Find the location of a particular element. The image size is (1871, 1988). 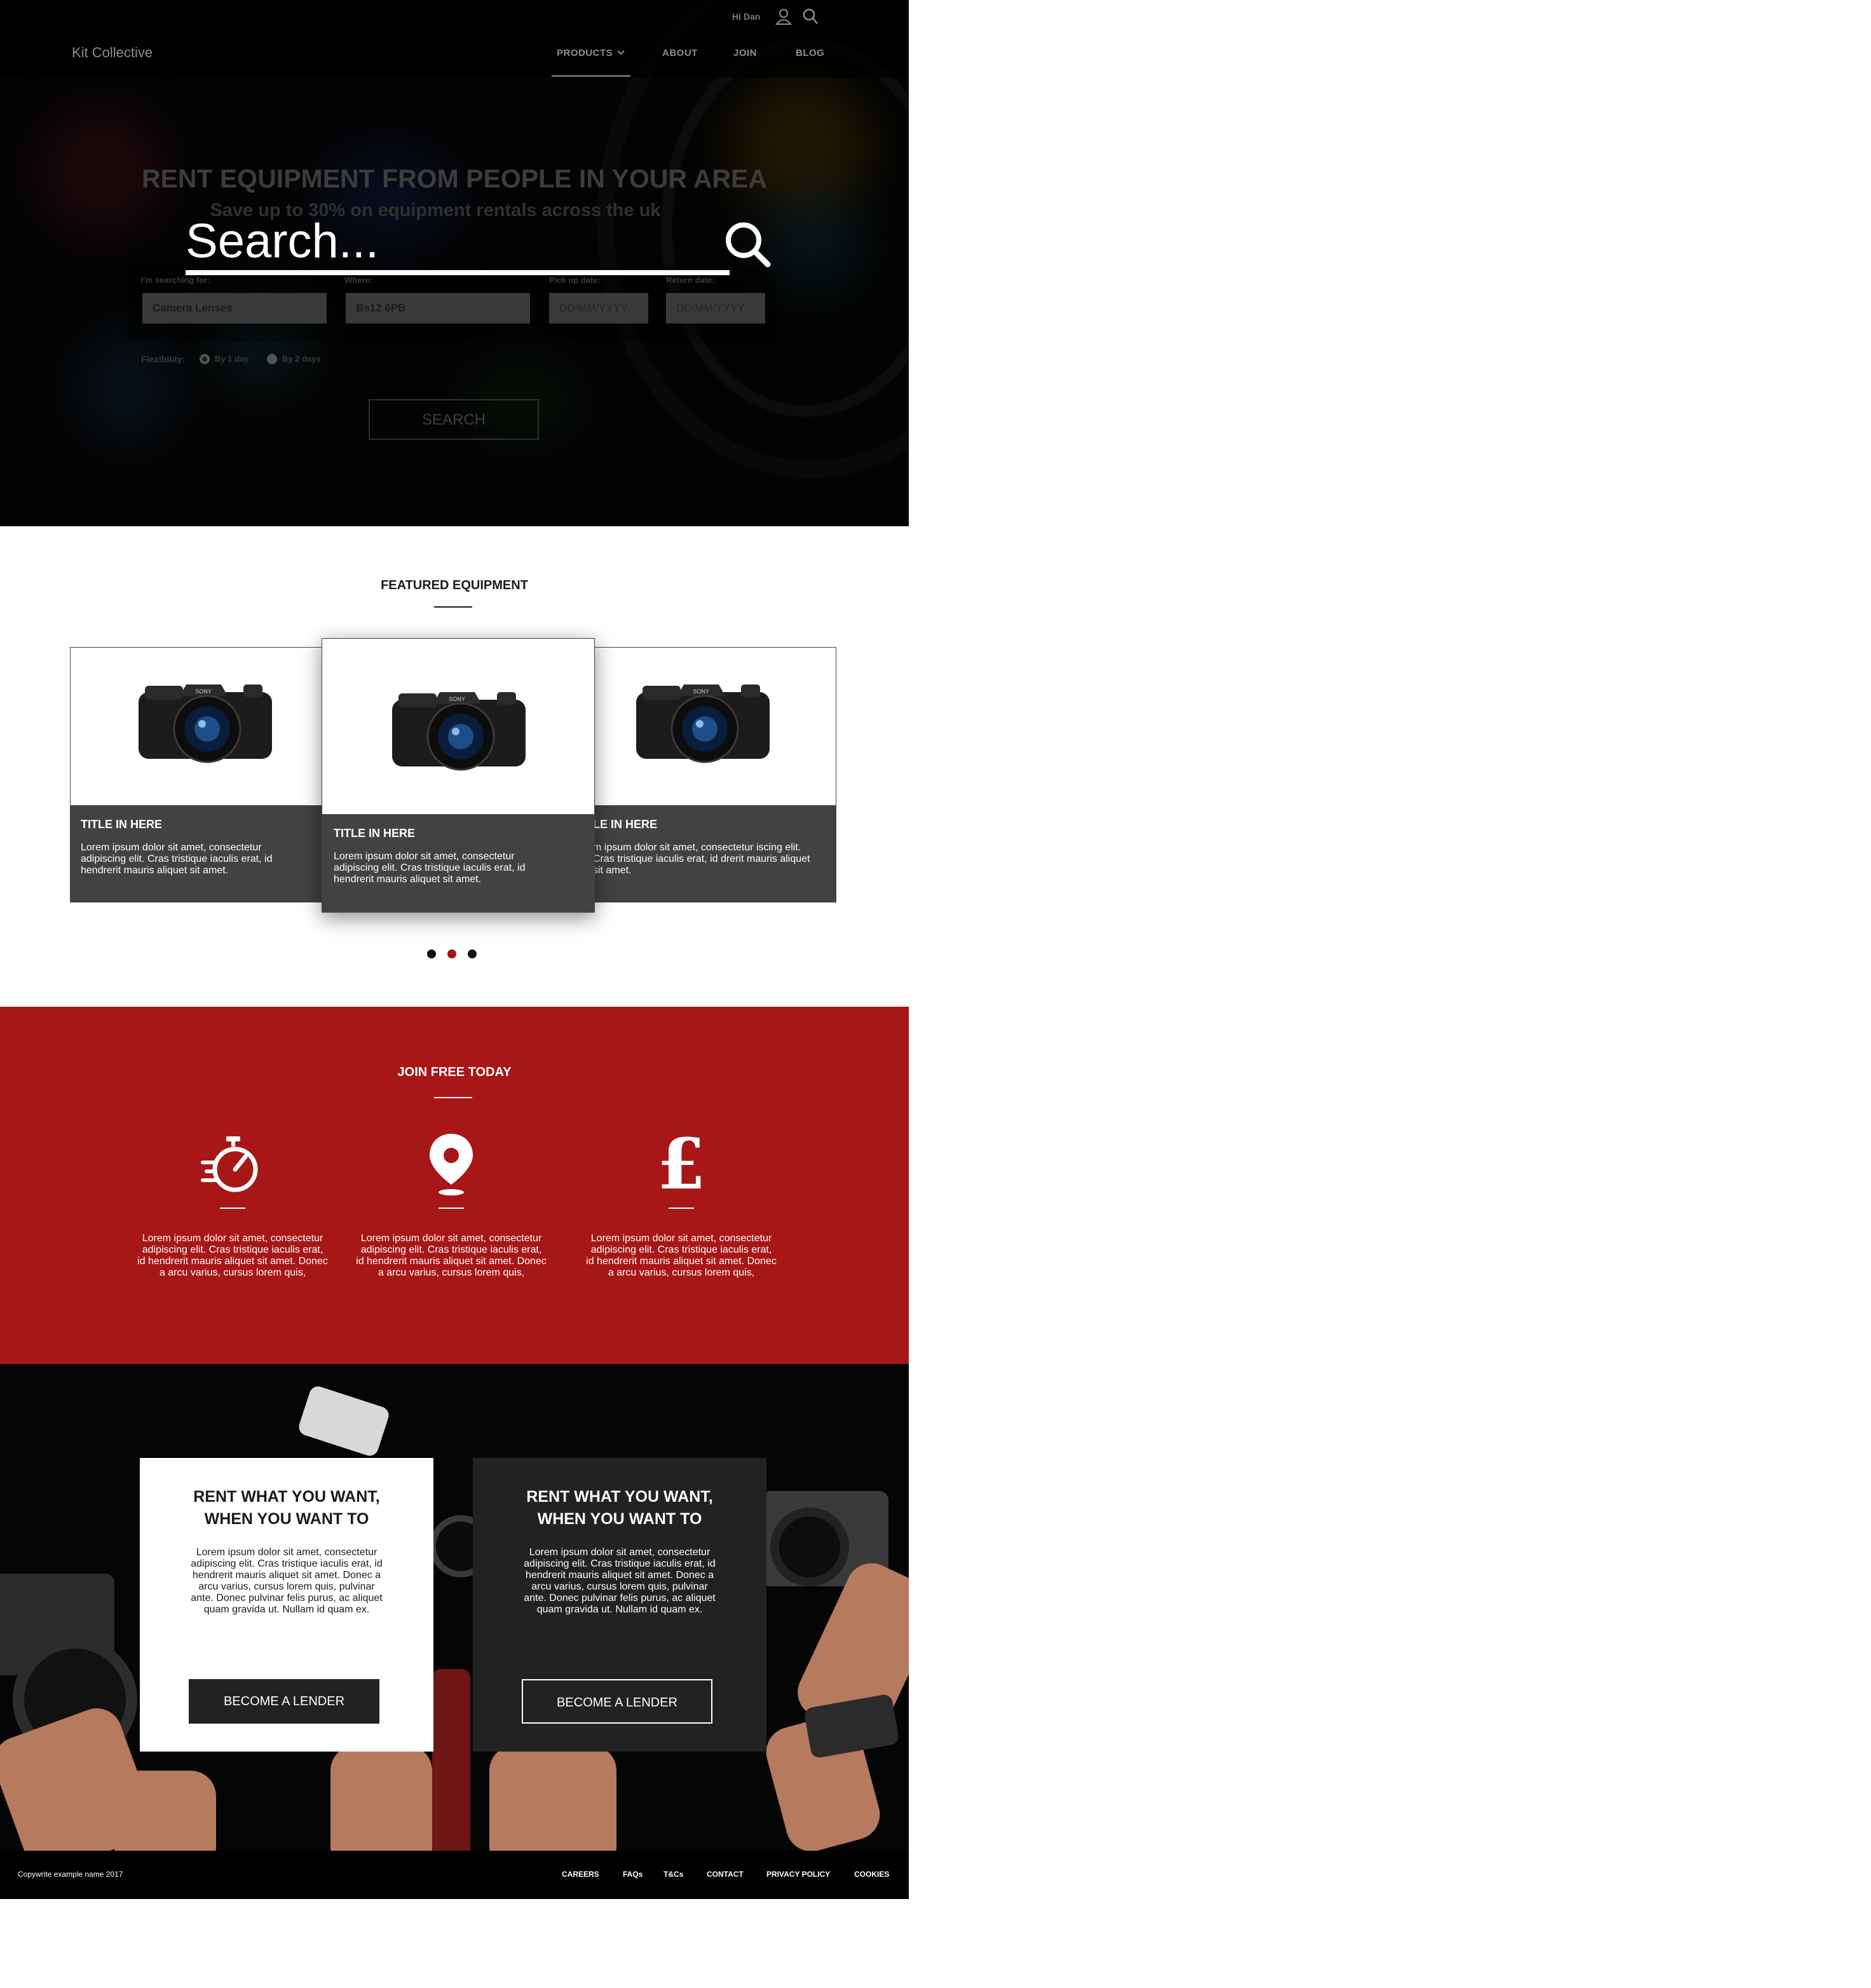

flex-1-day-label: By 1 day is located at coordinates (232, 359).